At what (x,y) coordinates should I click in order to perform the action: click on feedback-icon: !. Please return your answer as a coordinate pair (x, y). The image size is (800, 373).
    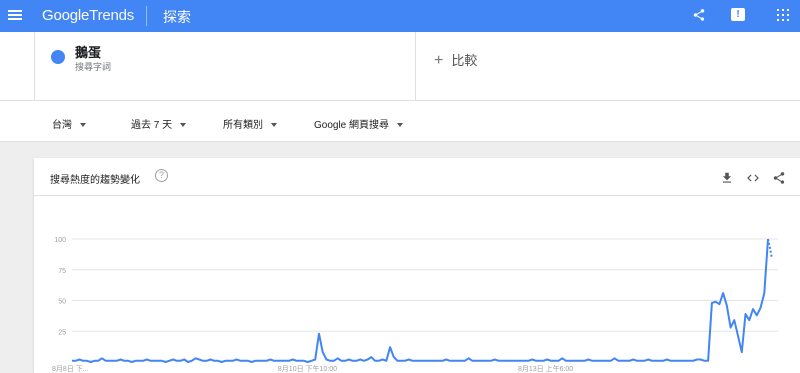
    Looking at the image, I should click on (738, 14).